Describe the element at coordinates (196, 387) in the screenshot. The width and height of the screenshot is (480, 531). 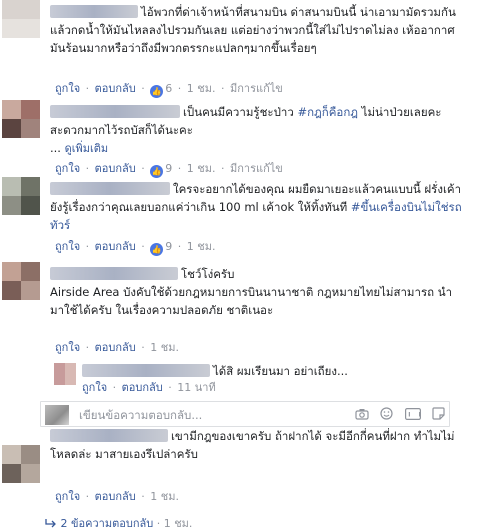
I see `timestamp: 11 นาที` at that location.